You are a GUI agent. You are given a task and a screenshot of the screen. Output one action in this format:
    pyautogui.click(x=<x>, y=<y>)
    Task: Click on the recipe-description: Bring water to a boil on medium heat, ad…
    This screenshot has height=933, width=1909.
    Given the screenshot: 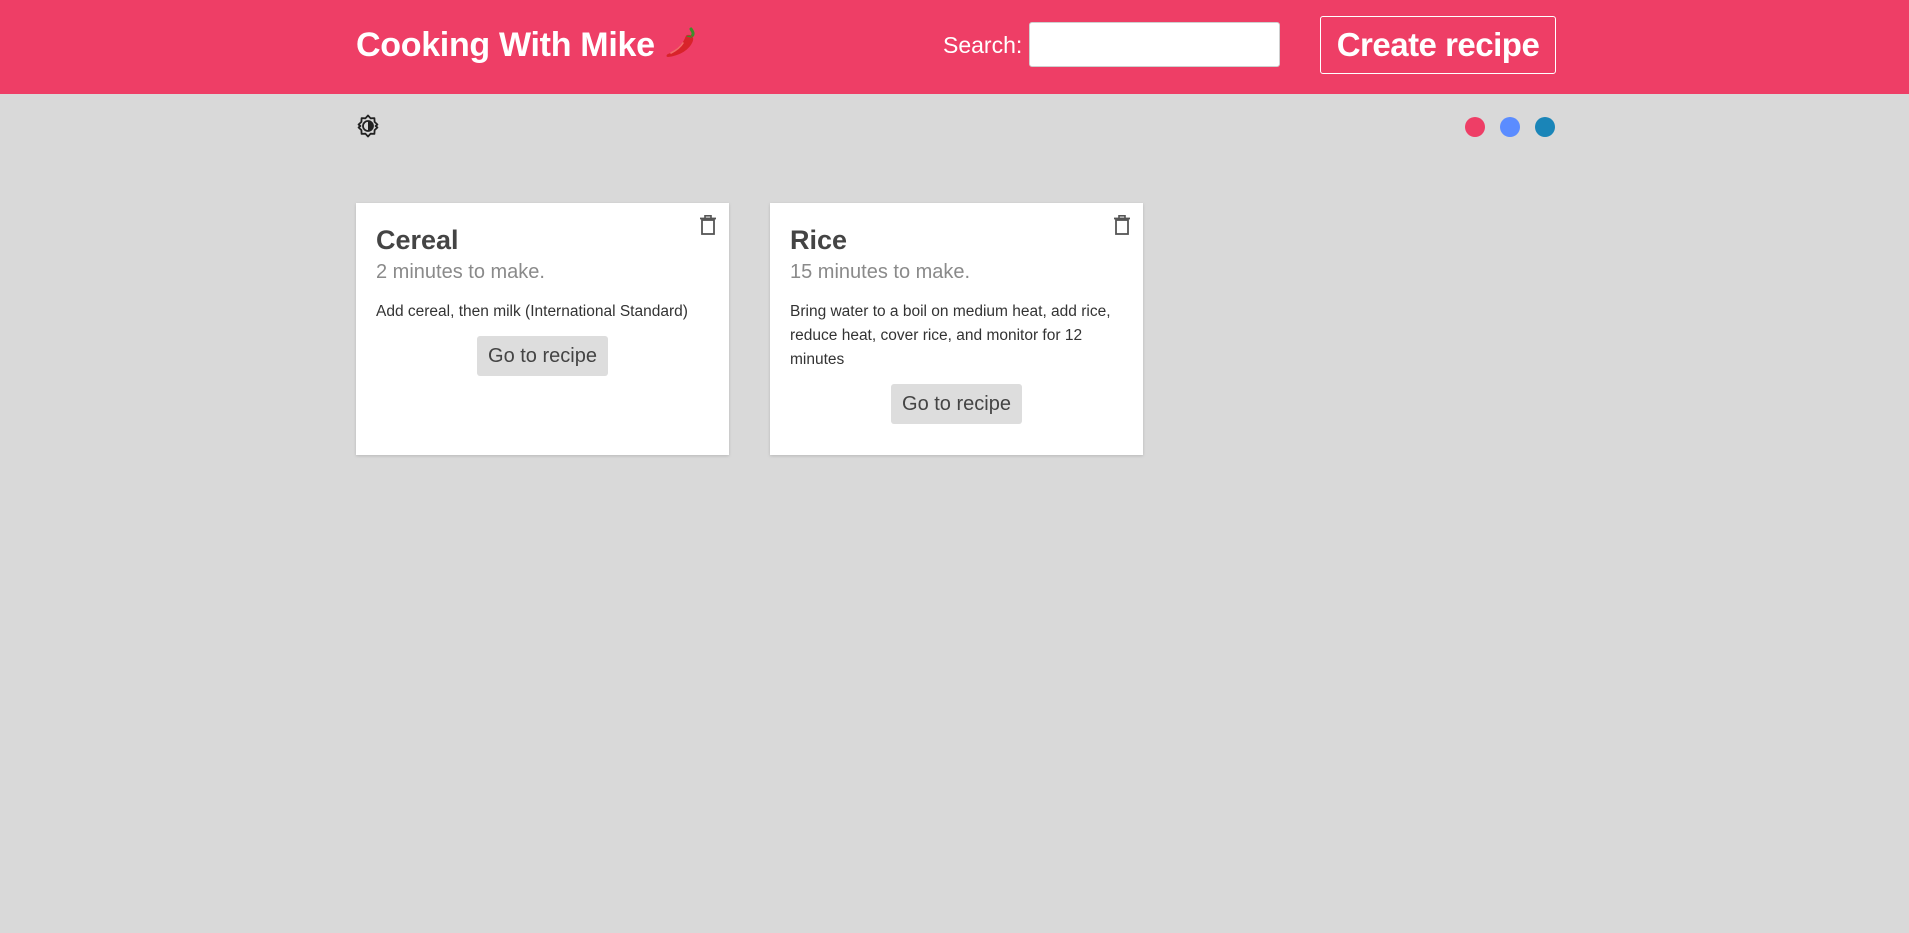 What is the action you would take?
    pyautogui.click(x=950, y=335)
    